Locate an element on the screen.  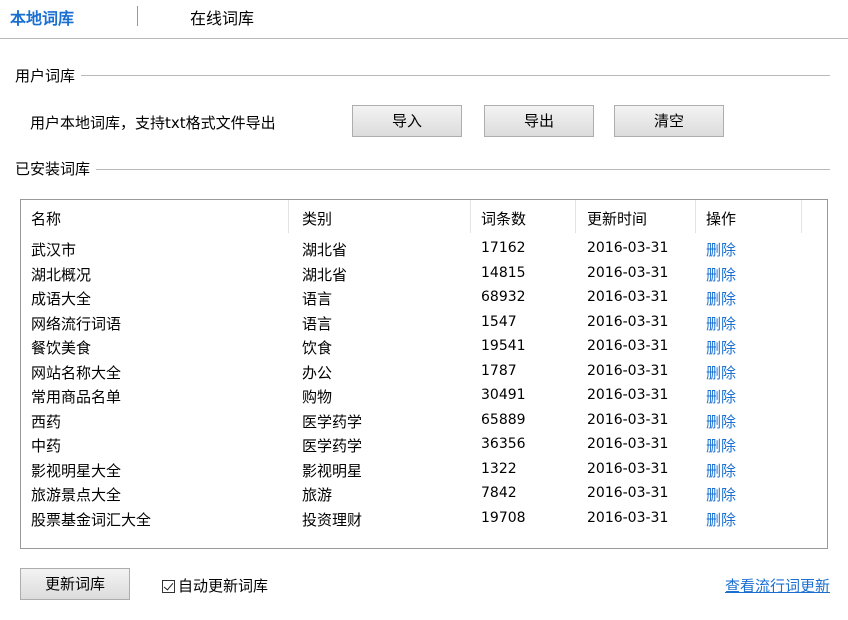
row-count: 19708 is located at coordinates (503, 517).